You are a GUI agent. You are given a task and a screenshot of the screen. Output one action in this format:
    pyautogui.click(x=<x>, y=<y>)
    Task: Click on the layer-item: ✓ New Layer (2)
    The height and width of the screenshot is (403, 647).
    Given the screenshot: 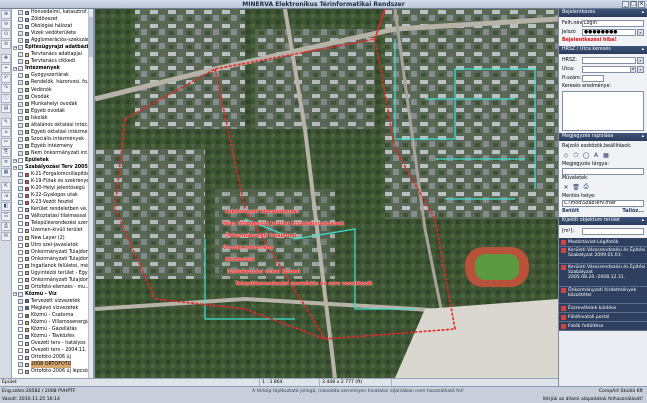 What is the action you would take?
    pyautogui.click(x=52, y=238)
    